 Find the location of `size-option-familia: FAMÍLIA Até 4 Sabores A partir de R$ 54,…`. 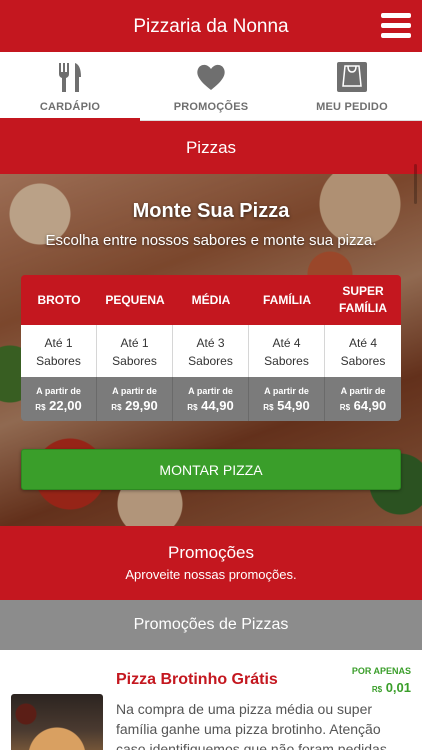

size-option-familia: FAMÍLIA Até 4 Sabores A partir de R$ 54,… is located at coordinates (287, 348).